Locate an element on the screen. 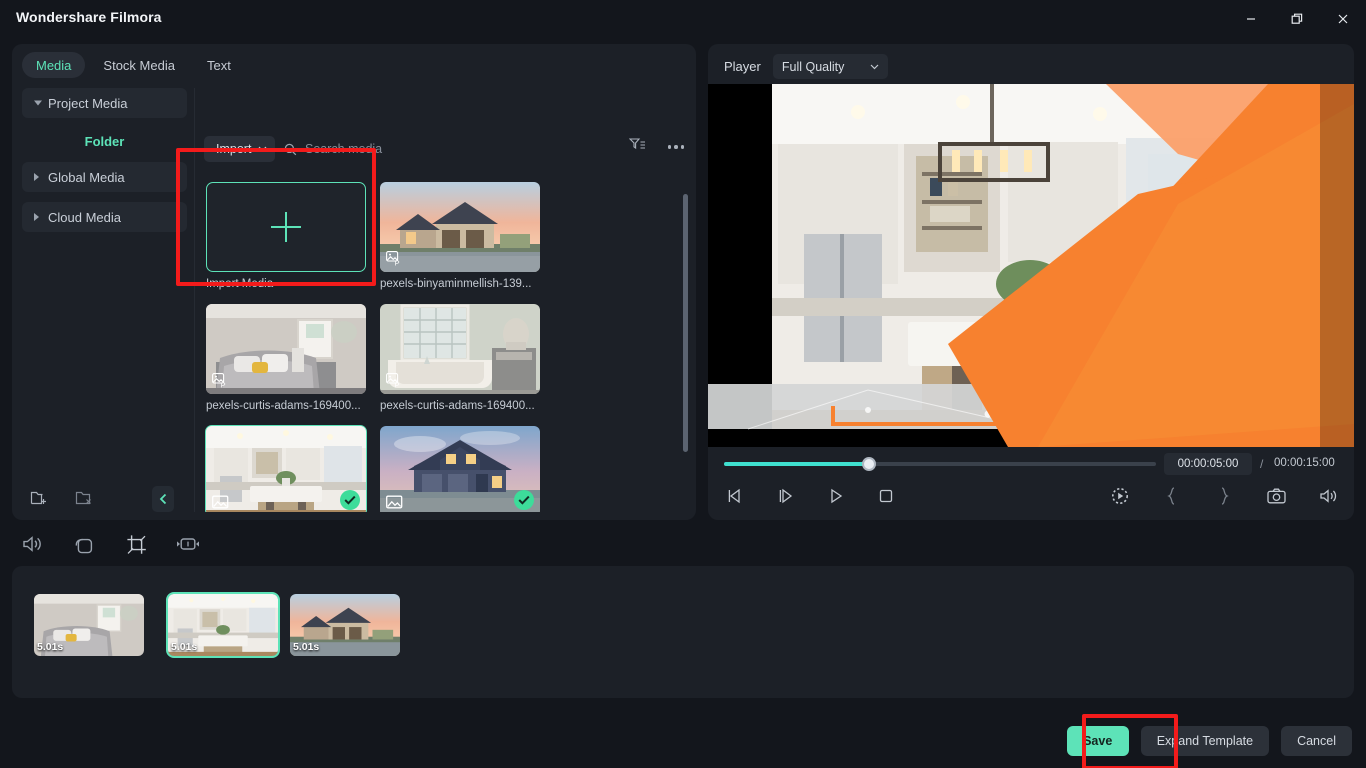 The height and width of the screenshot is (768, 1366). import-button: Import is located at coordinates (240, 149).